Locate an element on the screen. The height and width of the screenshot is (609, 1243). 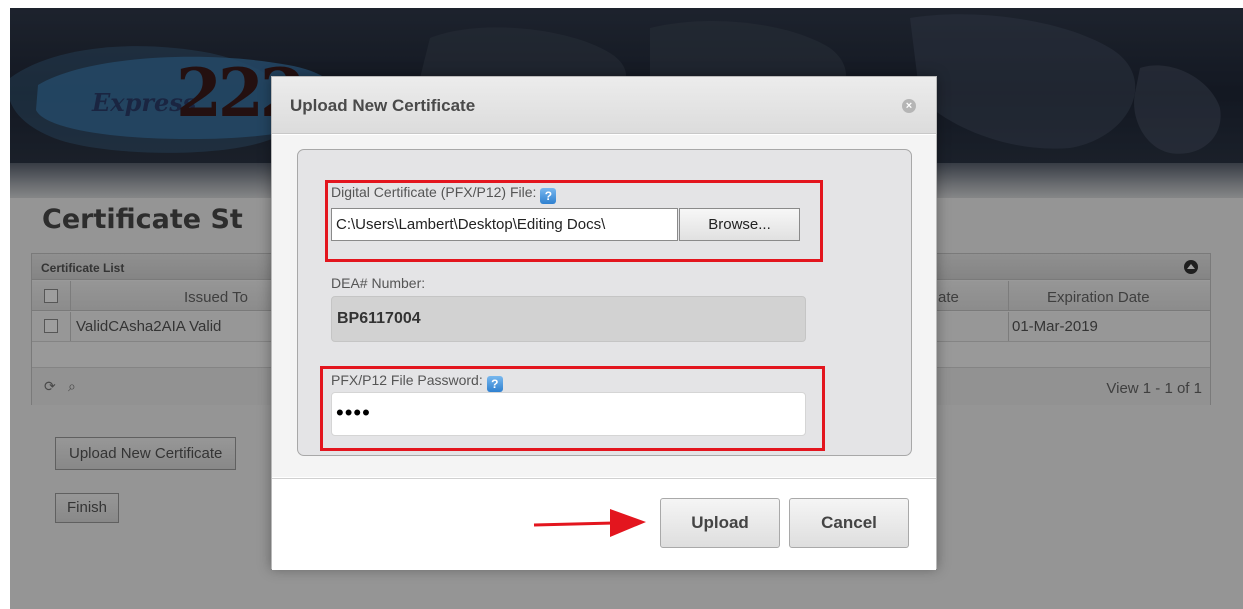
dea-label: DEA# Number: is located at coordinates (378, 283).